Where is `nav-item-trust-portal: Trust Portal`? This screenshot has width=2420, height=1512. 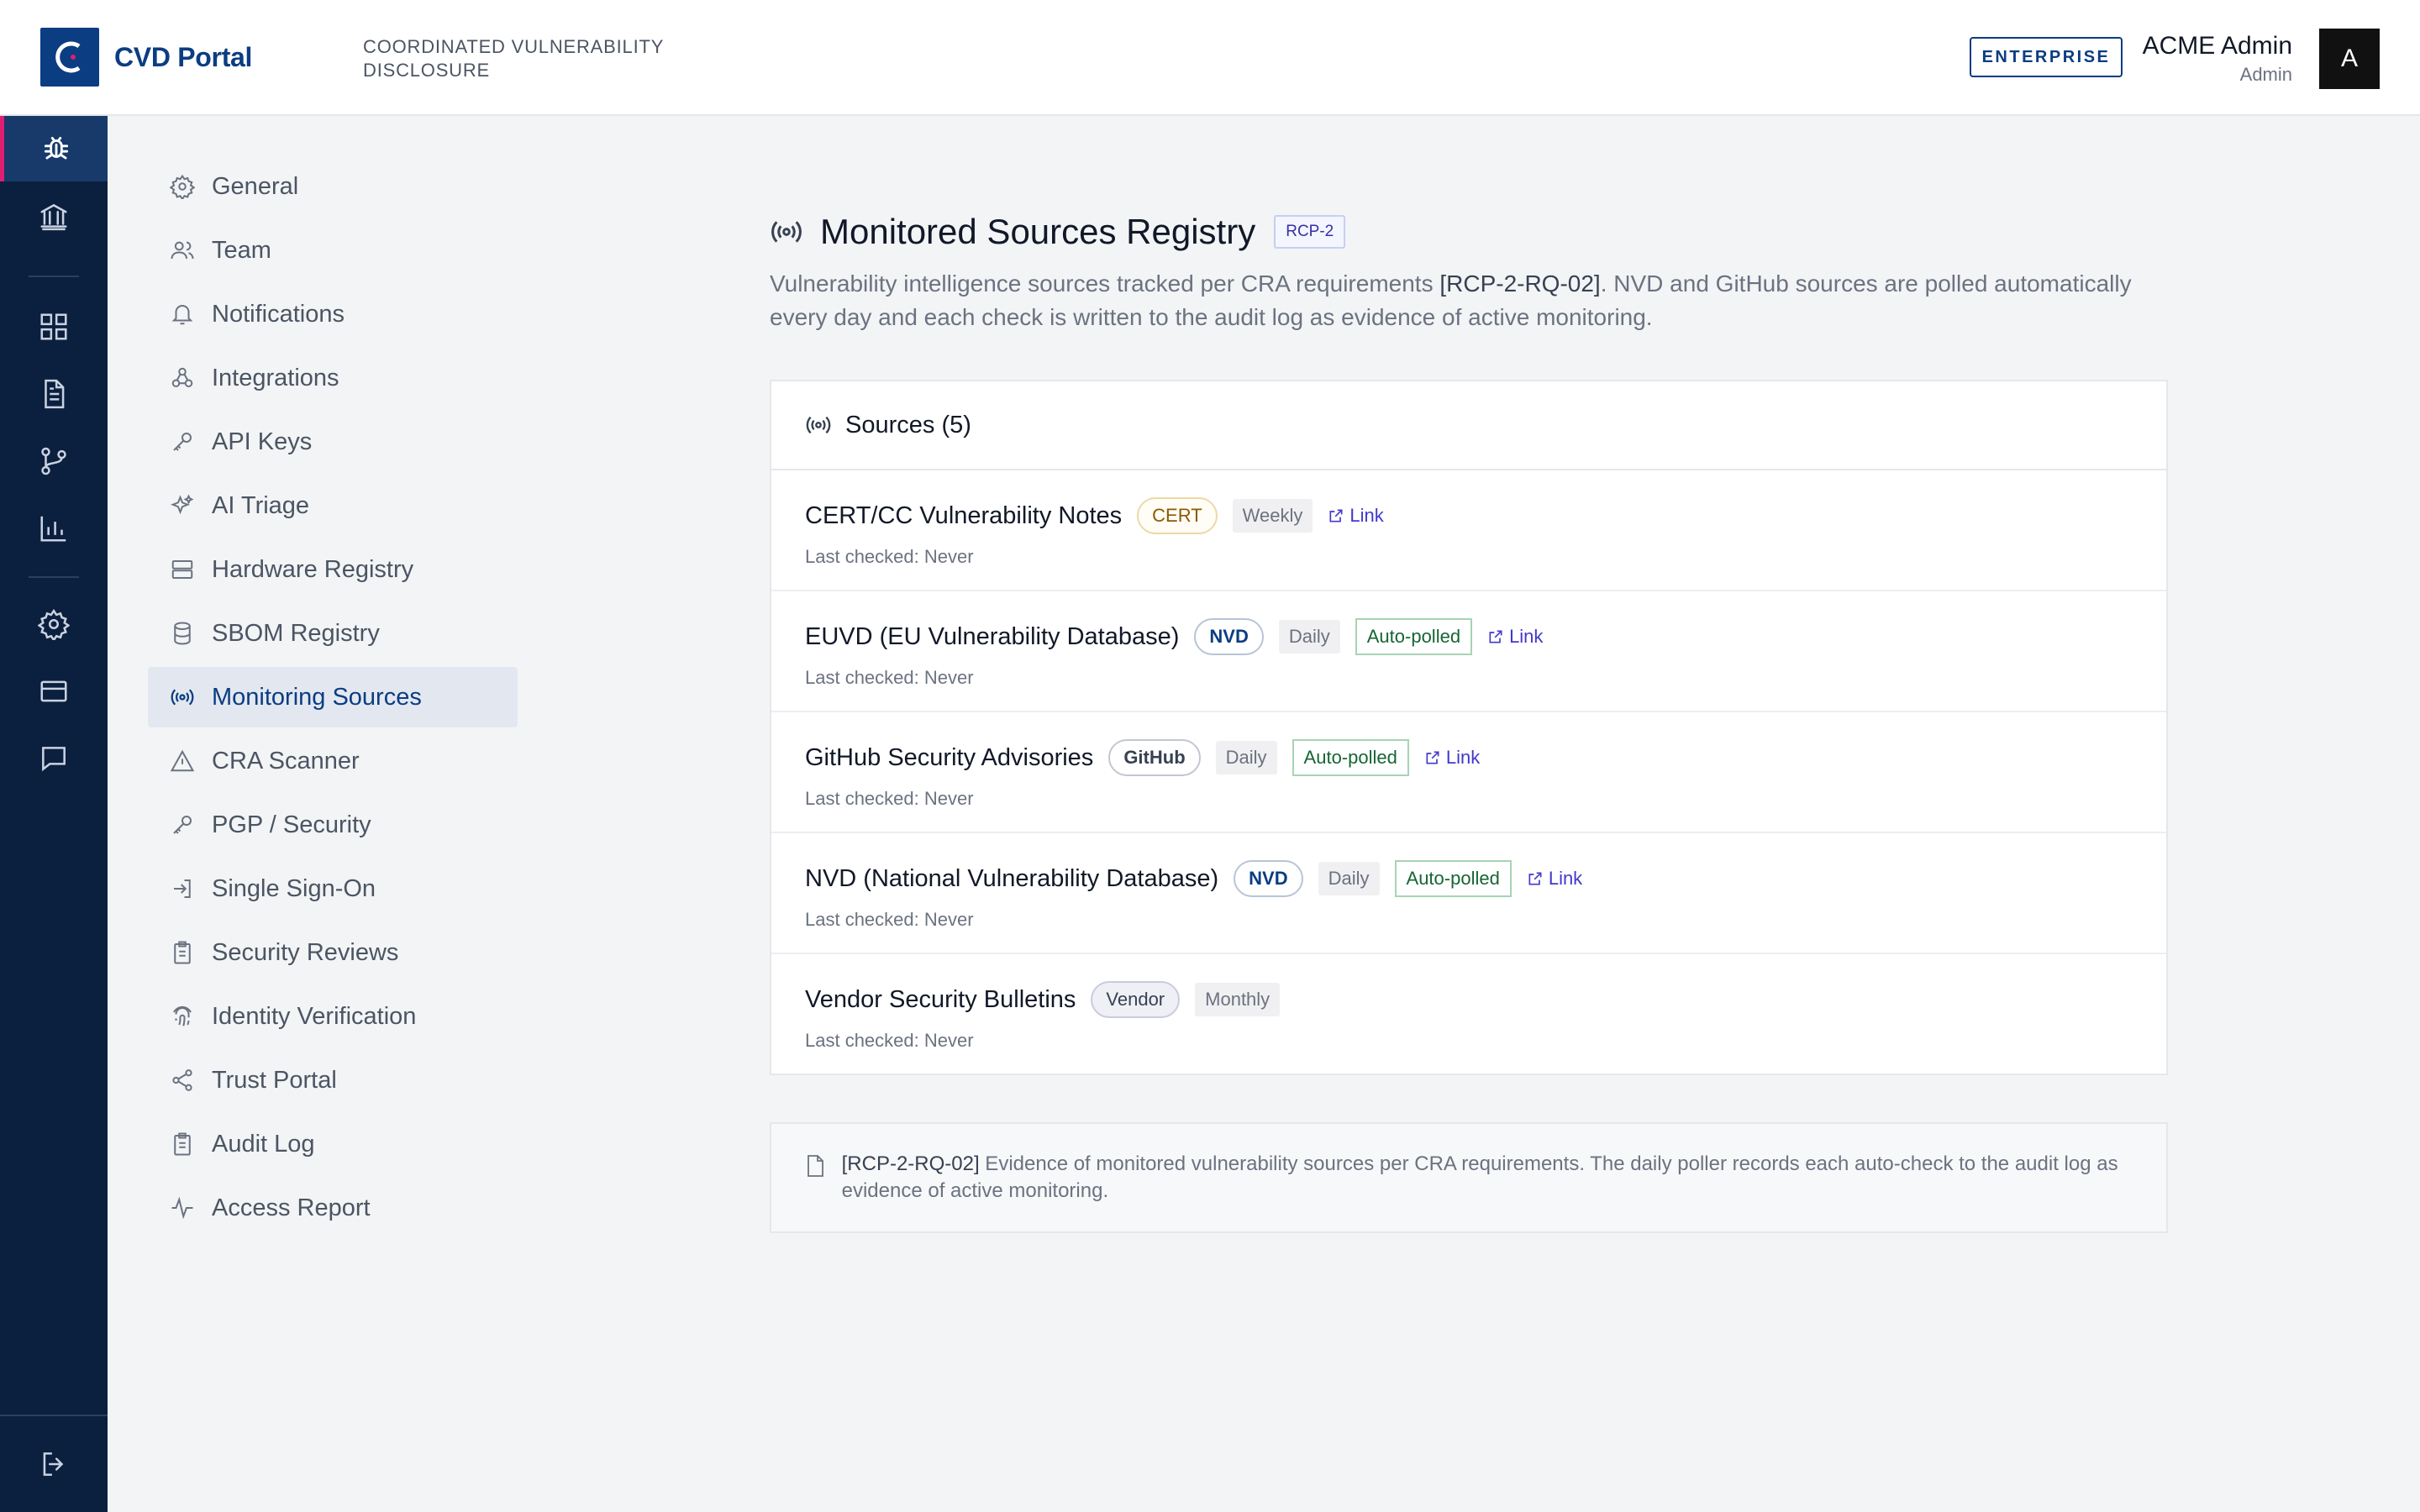
nav-item-trust-portal: Trust Portal is located at coordinates (333, 1080).